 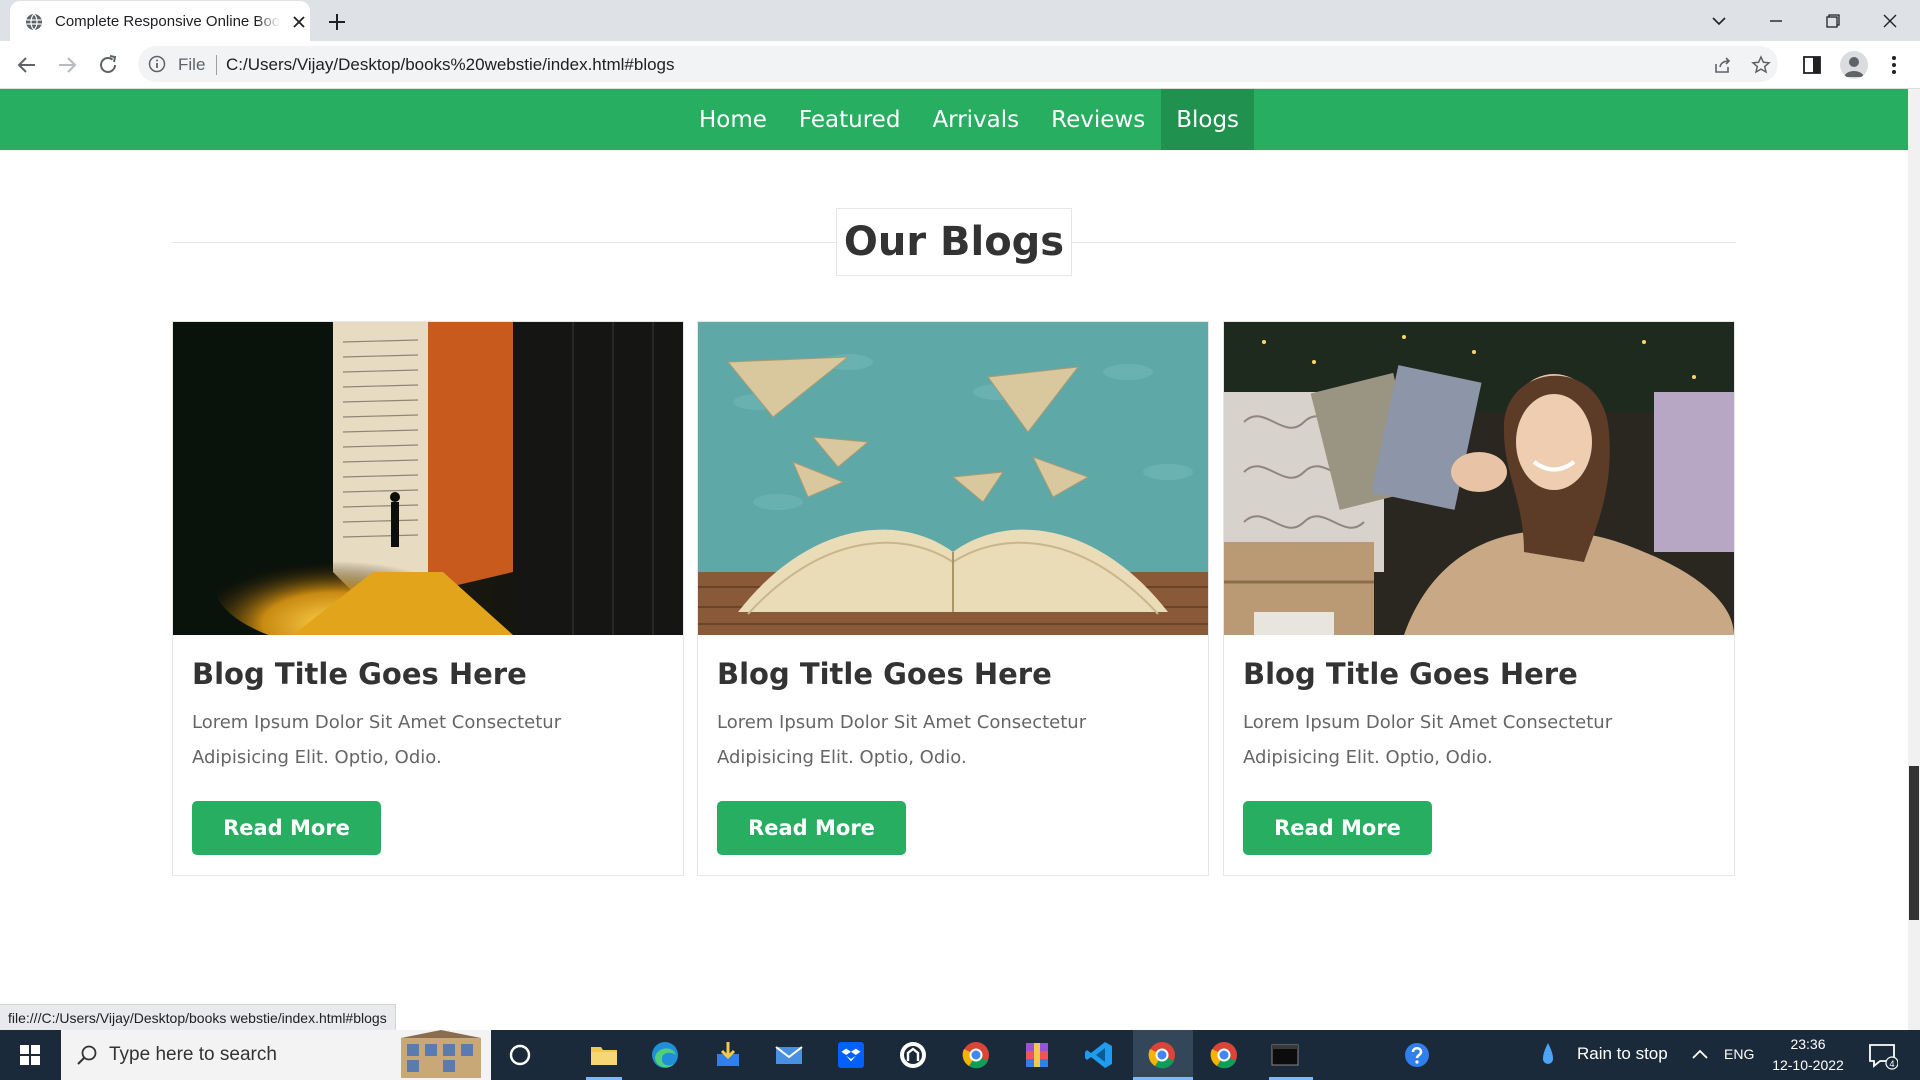 What do you see at coordinates (1700, 1055) in the screenshot?
I see `chevron-up-icon` at bounding box center [1700, 1055].